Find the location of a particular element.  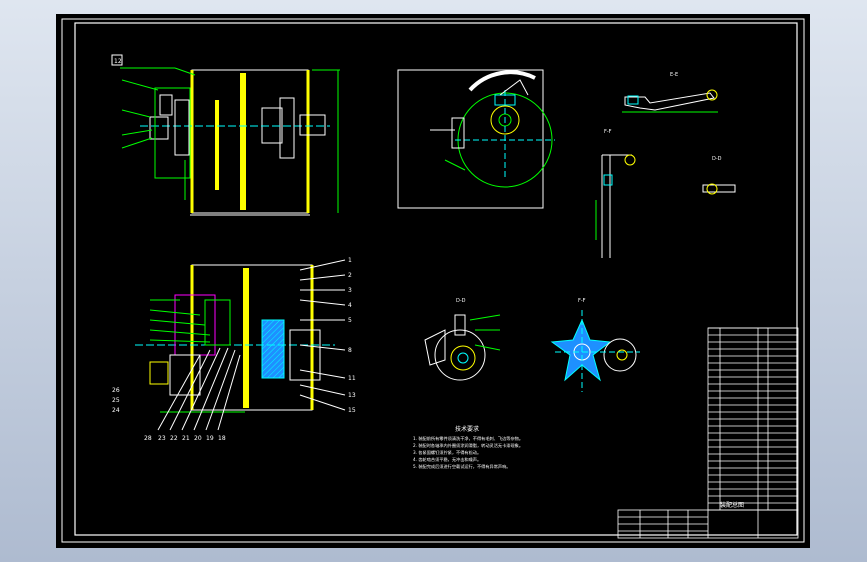

tech-requirement-line: 5. 装配完成后须进行空载试运行，不得有异常声响。 is located at coordinates (461, 466).